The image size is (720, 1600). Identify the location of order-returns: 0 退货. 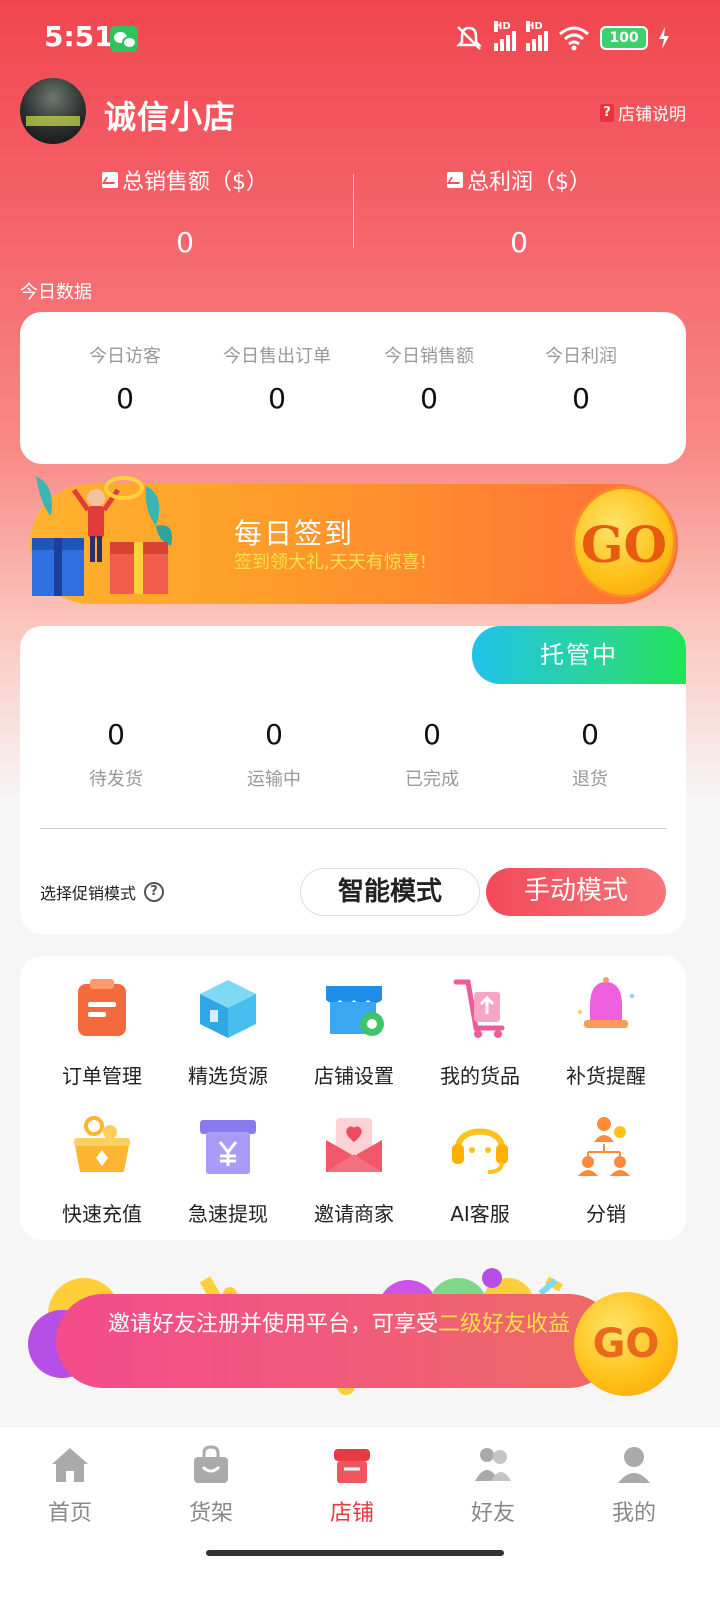
(590, 754).